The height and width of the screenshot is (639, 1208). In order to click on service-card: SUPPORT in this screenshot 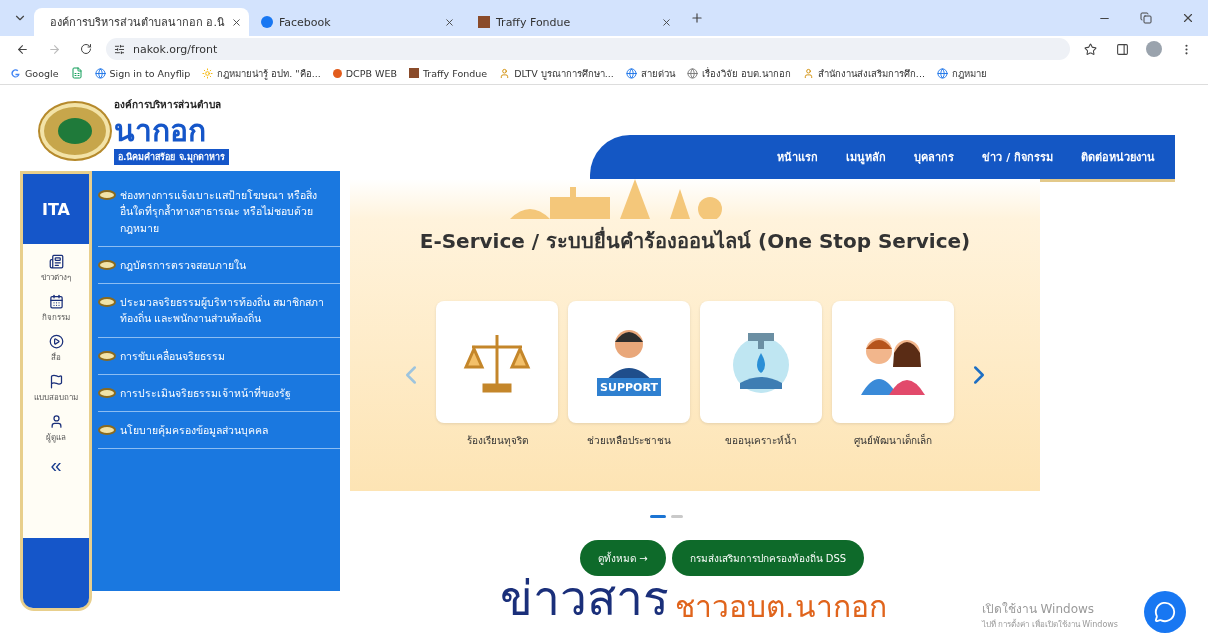, I will do `click(629, 362)`.